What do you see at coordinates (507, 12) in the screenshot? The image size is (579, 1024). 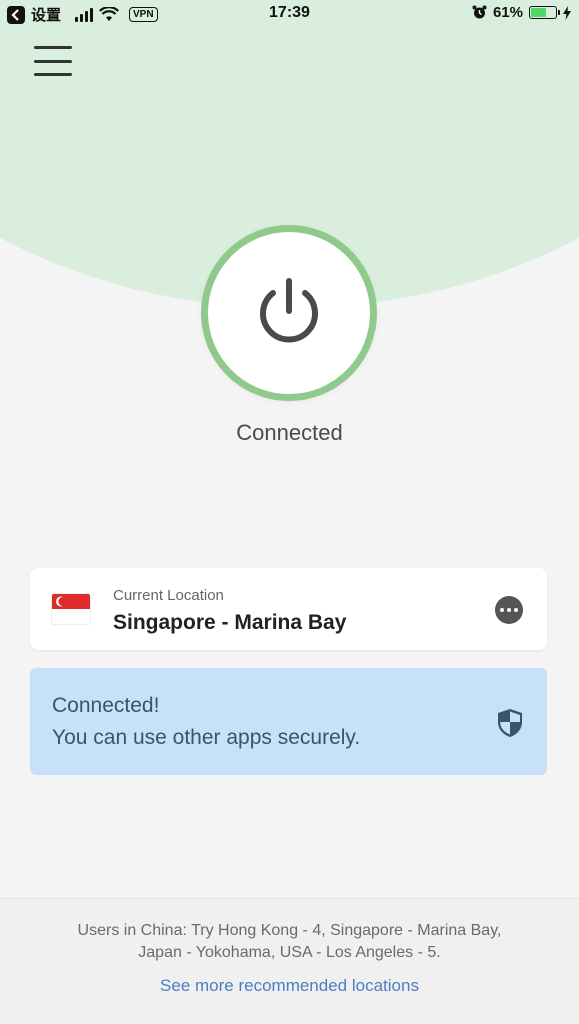 I see `battery-percent: 61%` at bounding box center [507, 12].